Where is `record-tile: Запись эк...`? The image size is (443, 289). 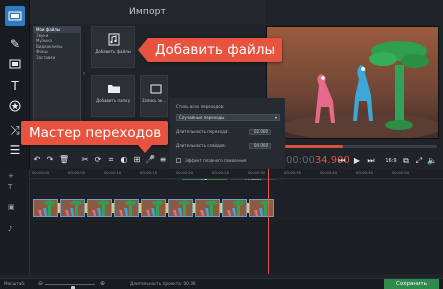
record-tile: Запись эк... is located at coordinates (154, 96).